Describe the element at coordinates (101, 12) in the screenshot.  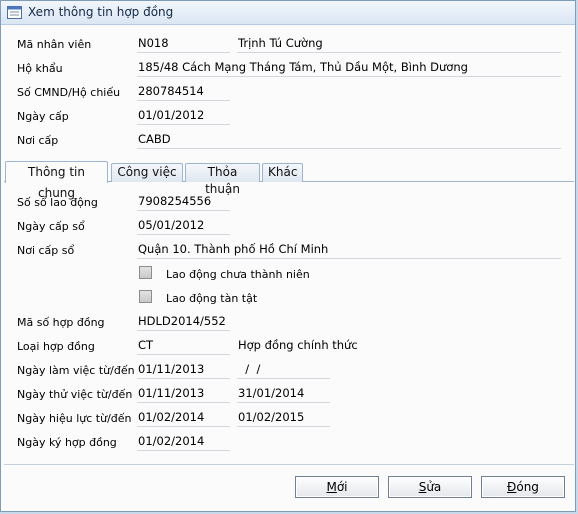
I see `window-title: Xem thông tin hợp đồng` at that location.